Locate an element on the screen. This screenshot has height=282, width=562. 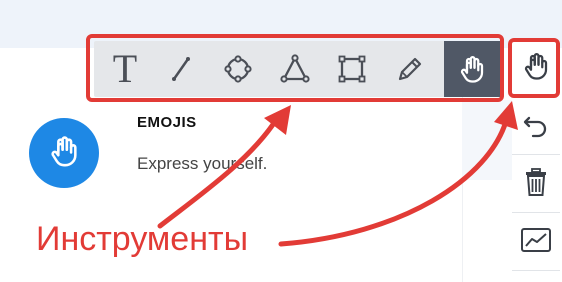
delete-button is located at coordinates (536, 184).